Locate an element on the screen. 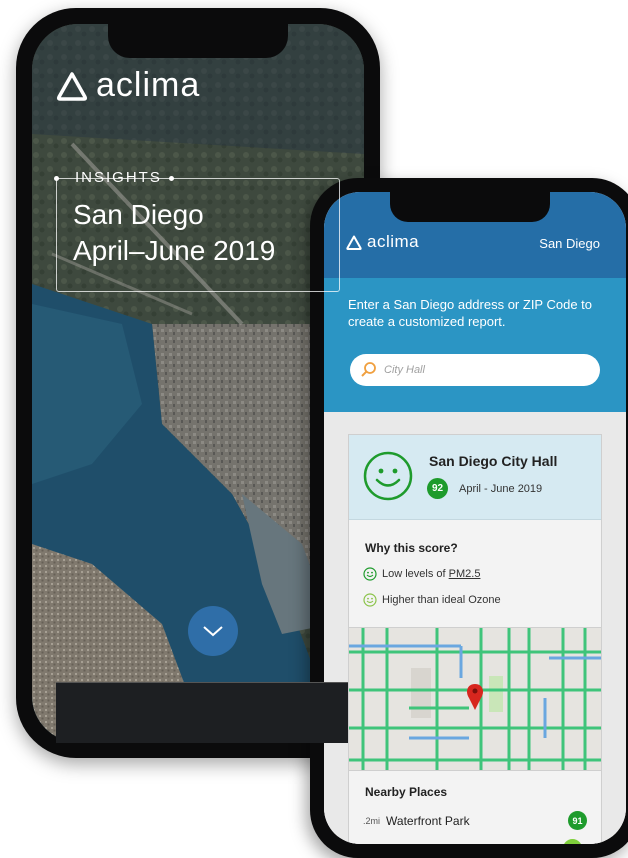 The image size is (628, 858). reason-text: Low levels of PM2.5 is located at coordinates (431, 574).